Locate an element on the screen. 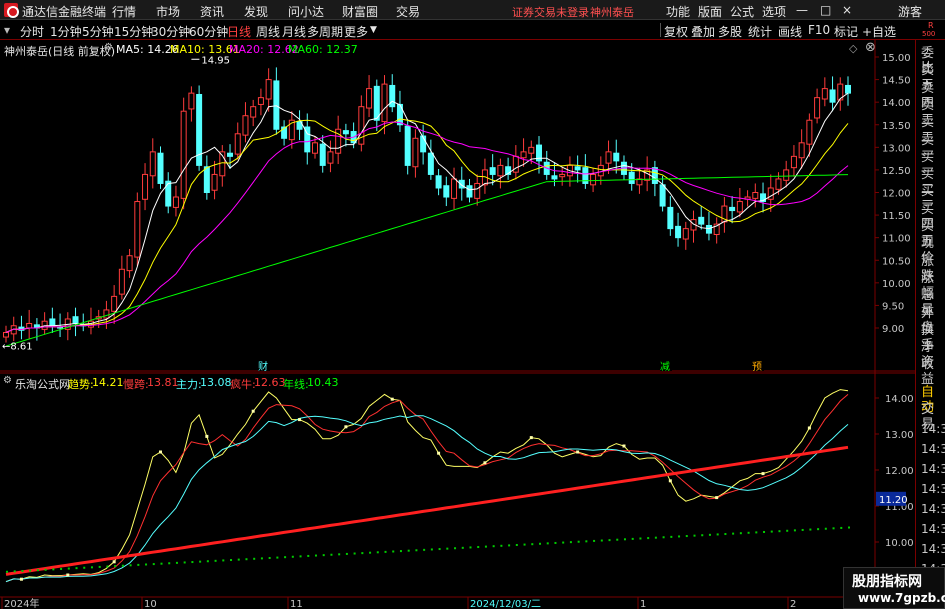  menu-ask: 问小达 is located at coordinates (306, 11).